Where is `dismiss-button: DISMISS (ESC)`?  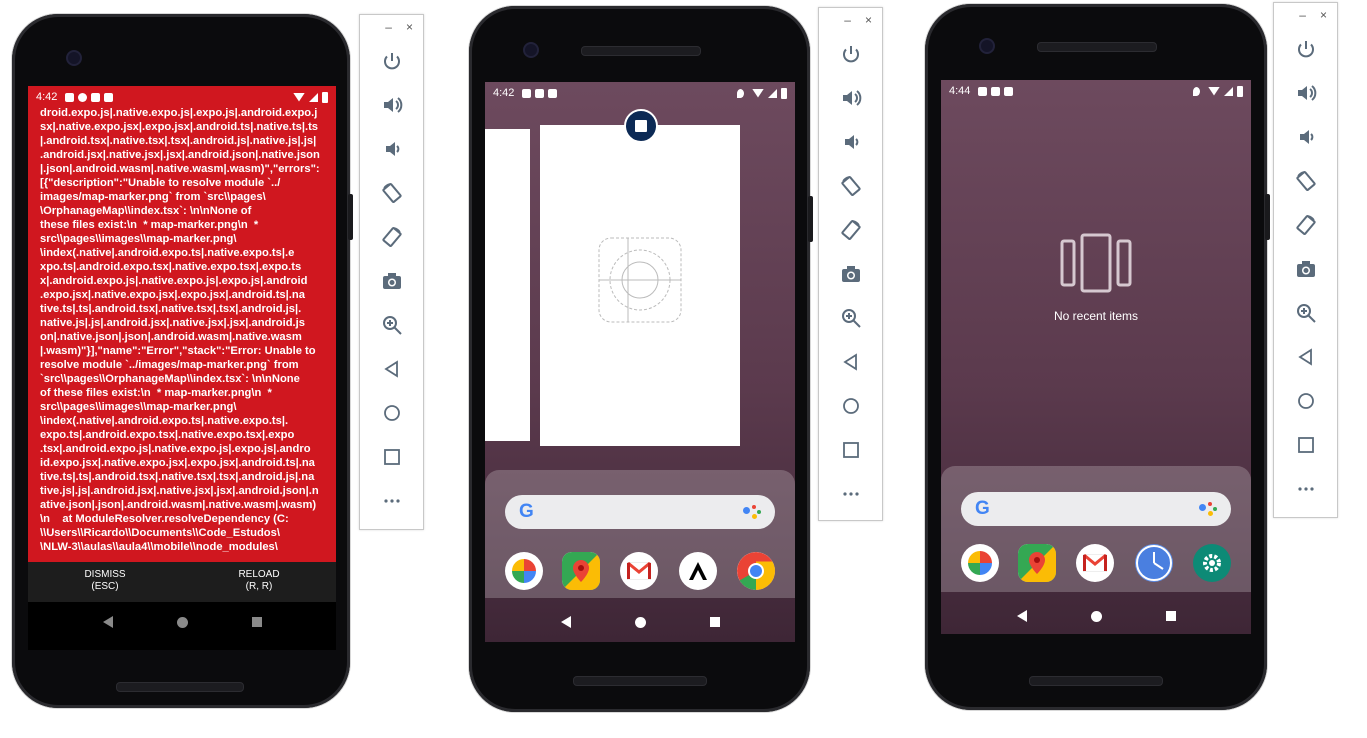 dismiss-button: DISMISS (ESC) is located at coordinates (105, 582).